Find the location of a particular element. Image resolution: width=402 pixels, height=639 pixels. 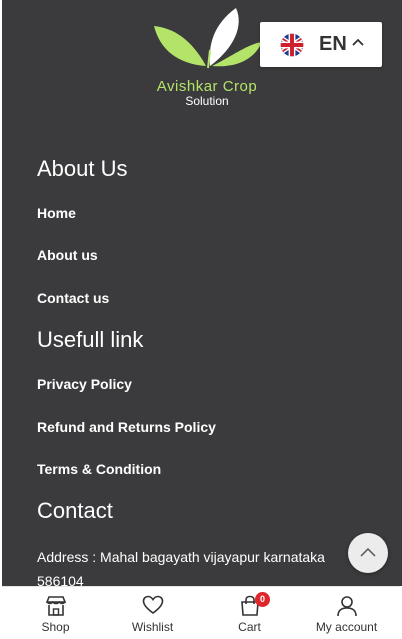

footer-link-refund-policy: Refund and Returns Policy is located at coordinates (126, 427).